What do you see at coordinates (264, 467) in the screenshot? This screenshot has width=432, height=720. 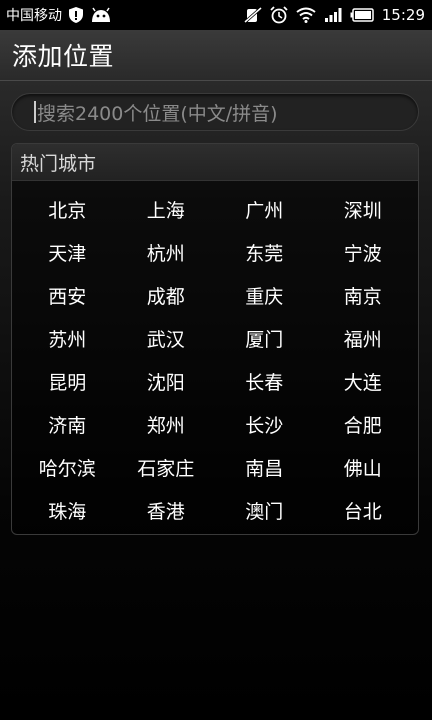 I see `city-item: 南昌` at bounding box center [264, 467].